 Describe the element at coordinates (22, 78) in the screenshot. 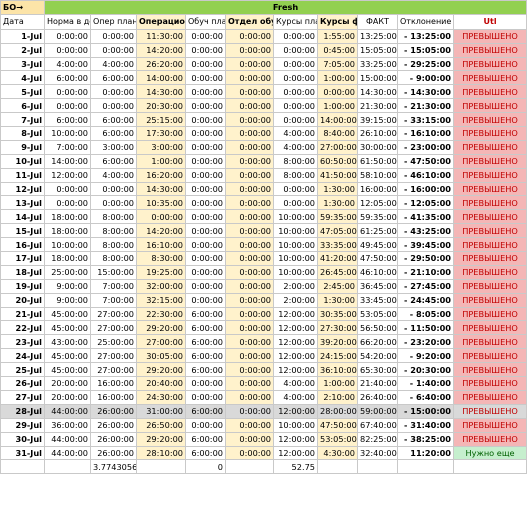

I see `cell-date: 4-Jul` at that location.